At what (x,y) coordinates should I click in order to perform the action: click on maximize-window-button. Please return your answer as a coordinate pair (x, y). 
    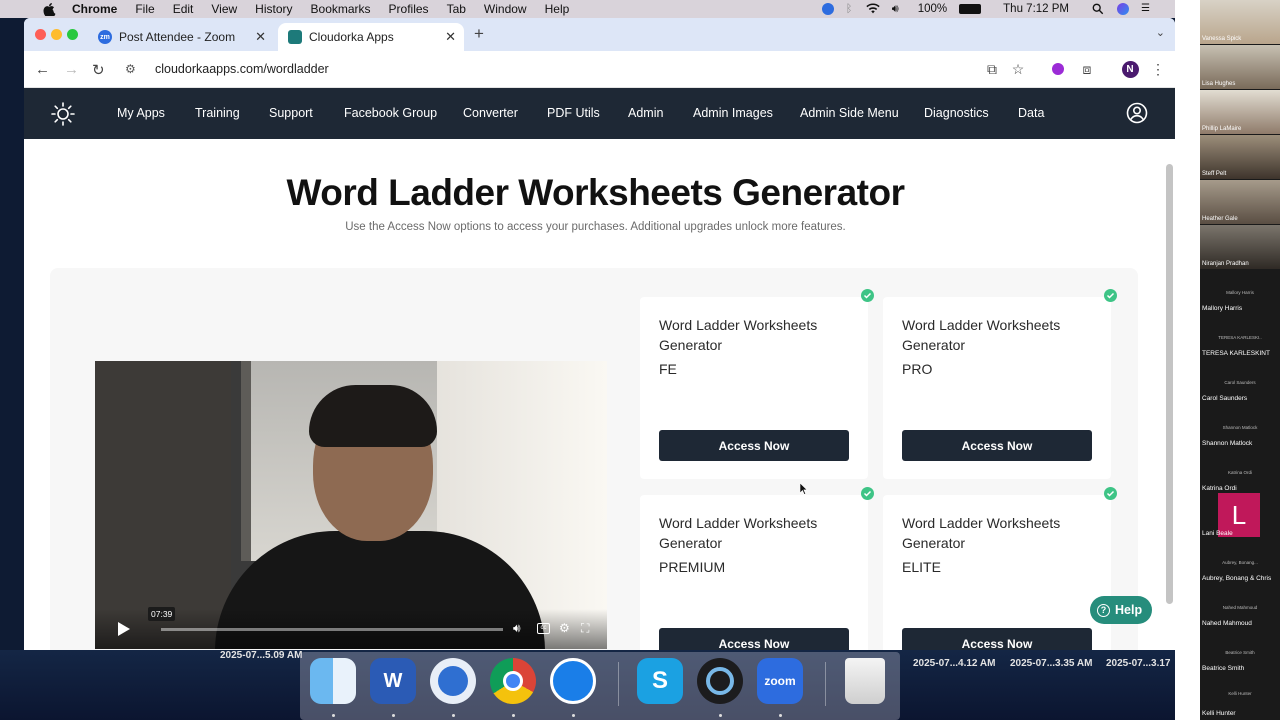
    Looking at the image, I should click on (72, 34).